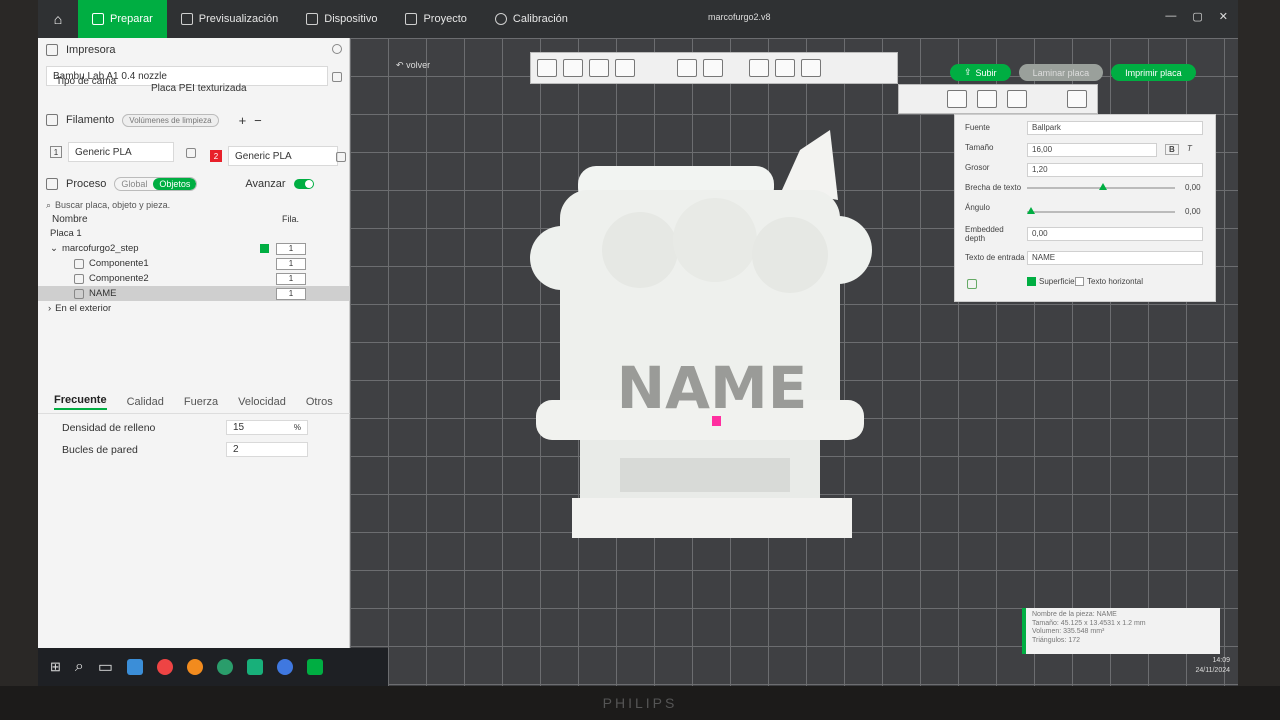 The width and height of the screenshot is (1280, 720). What do you see at coordinates (785, 68) in the screenshot?
I see `rotate-icon` at bounding box center [785, 68].